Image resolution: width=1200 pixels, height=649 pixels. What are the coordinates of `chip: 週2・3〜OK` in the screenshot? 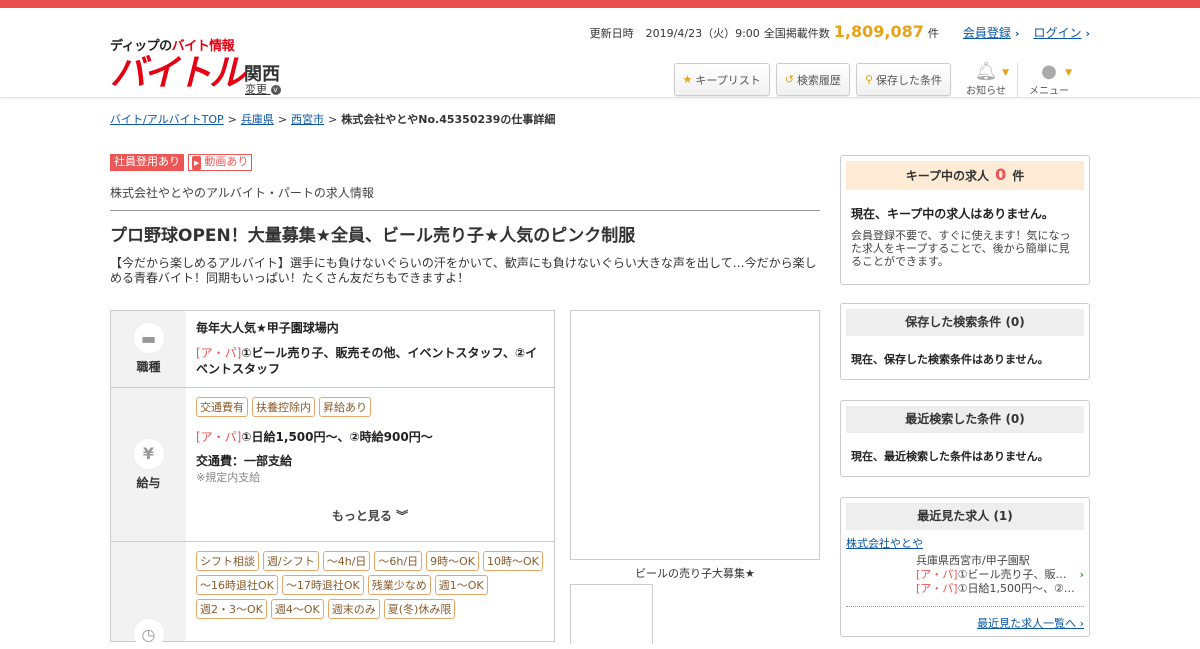 It's located at (231, 609).